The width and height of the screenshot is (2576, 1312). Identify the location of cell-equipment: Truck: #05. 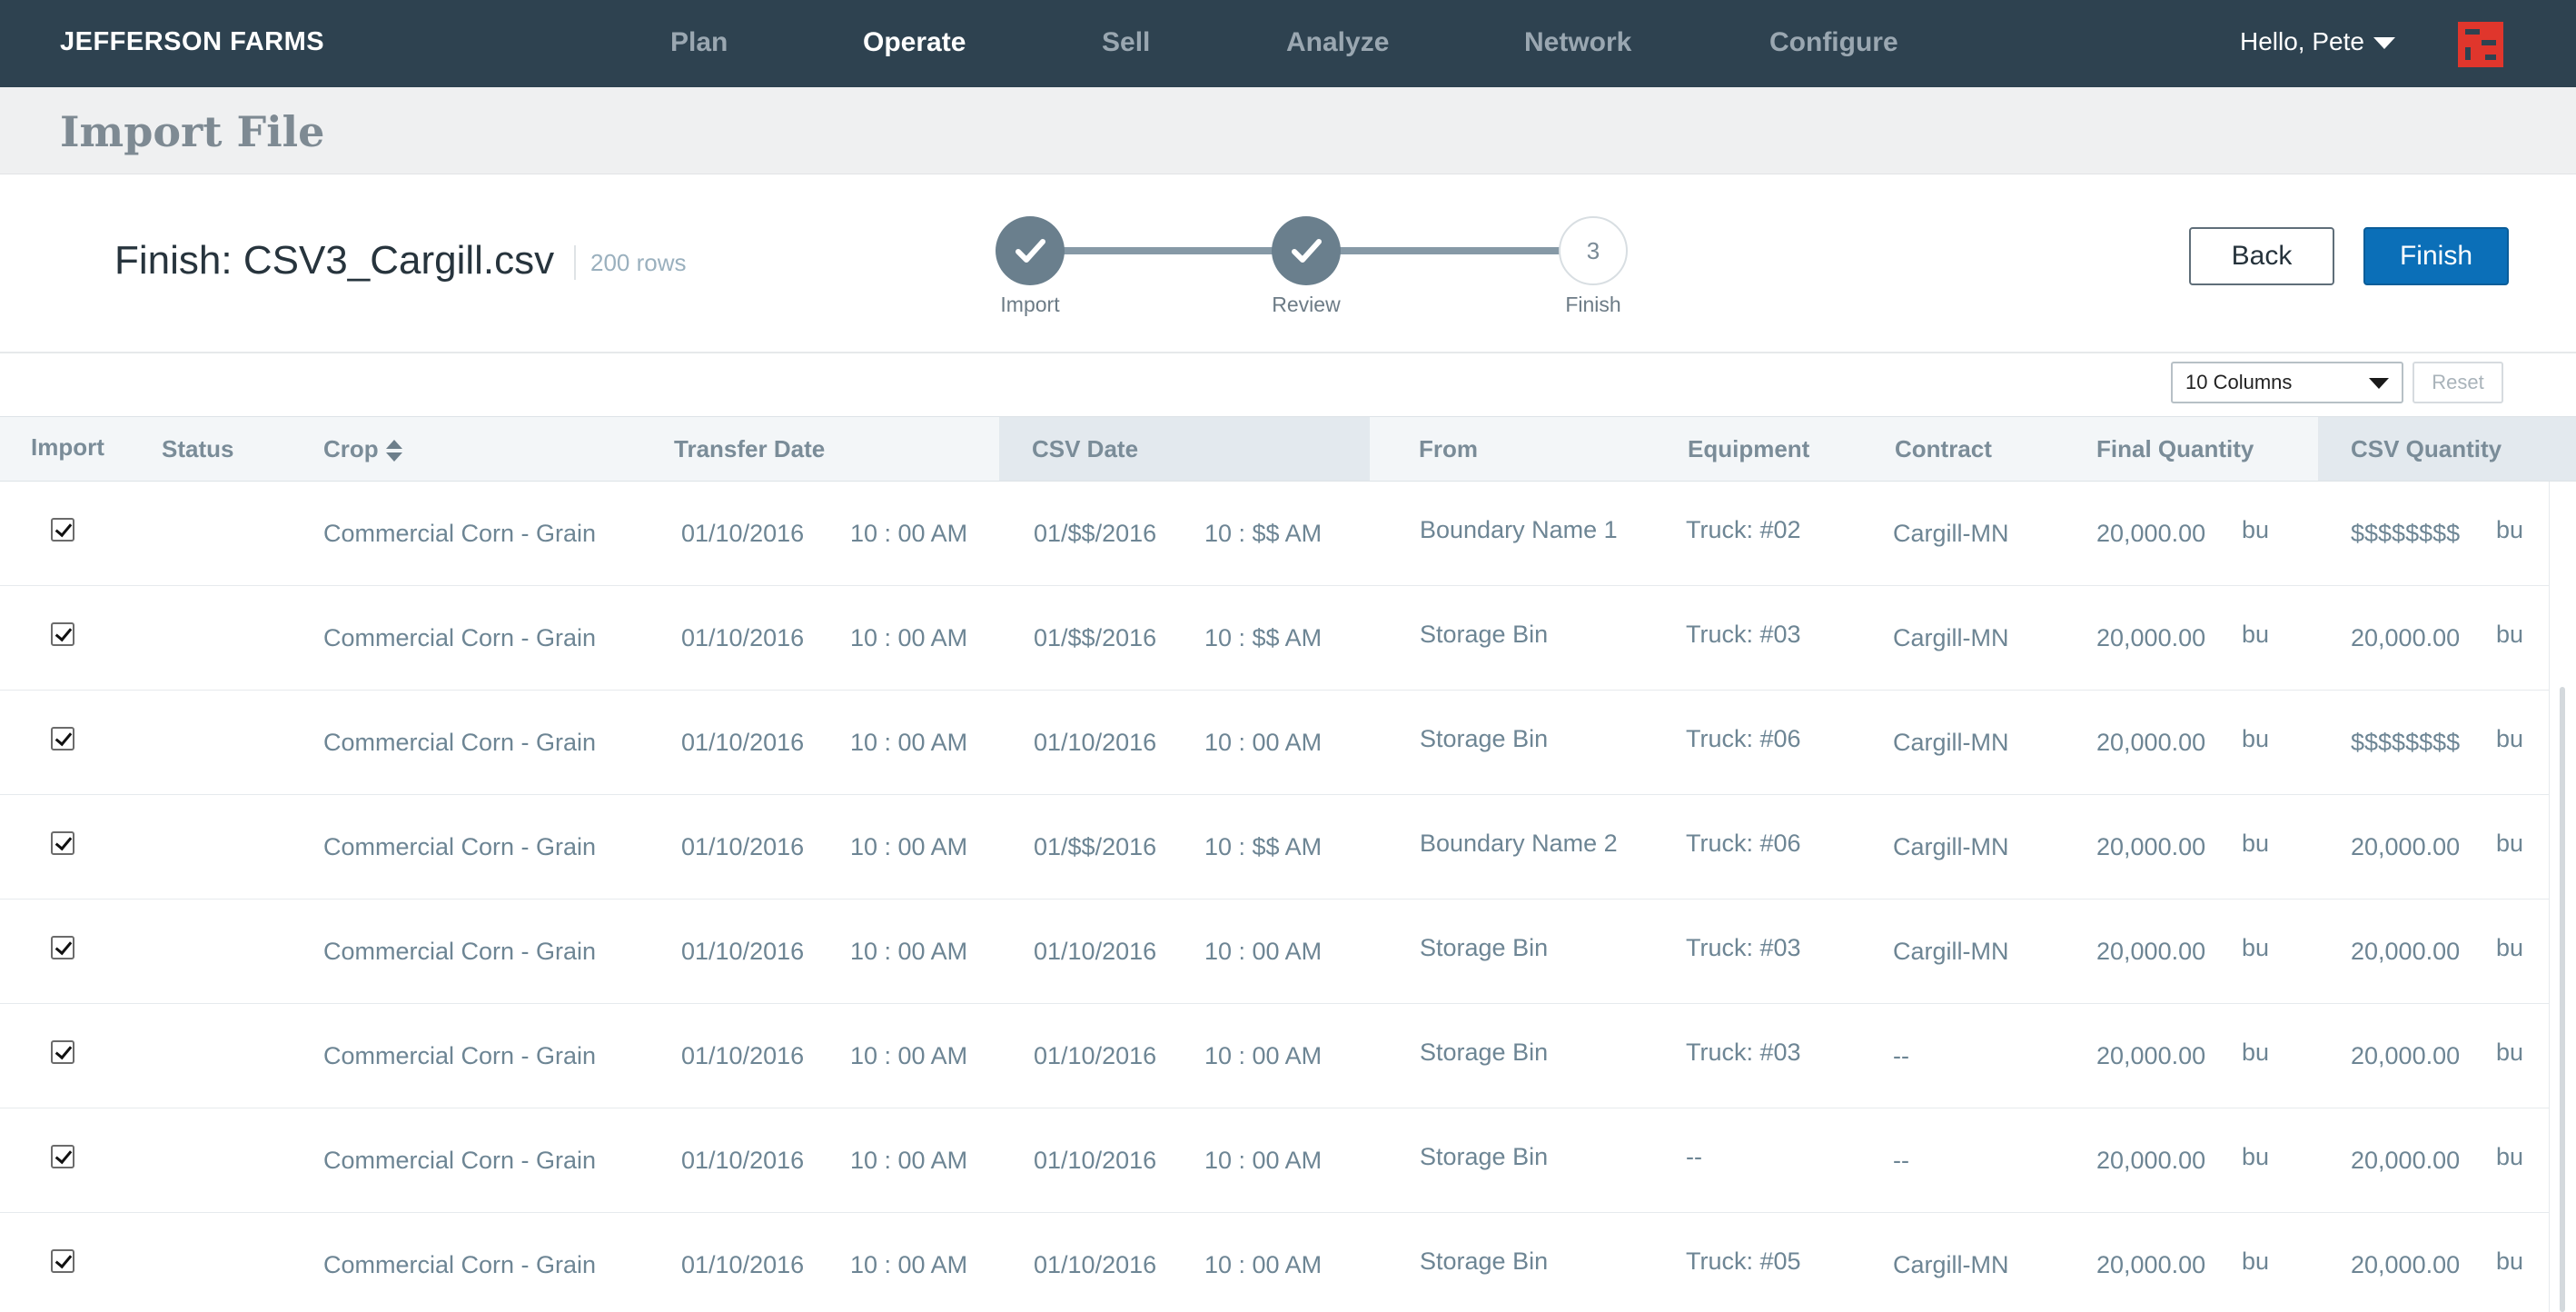
(1743, 1261).